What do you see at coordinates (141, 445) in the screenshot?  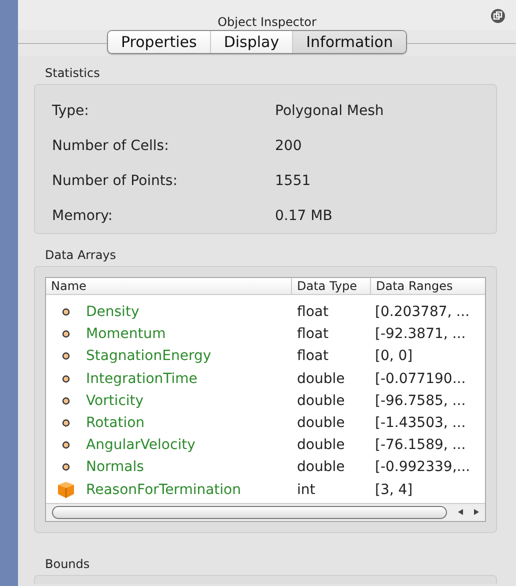 I see `array-name: AngularVelocity` at bounding box center [141, 445].